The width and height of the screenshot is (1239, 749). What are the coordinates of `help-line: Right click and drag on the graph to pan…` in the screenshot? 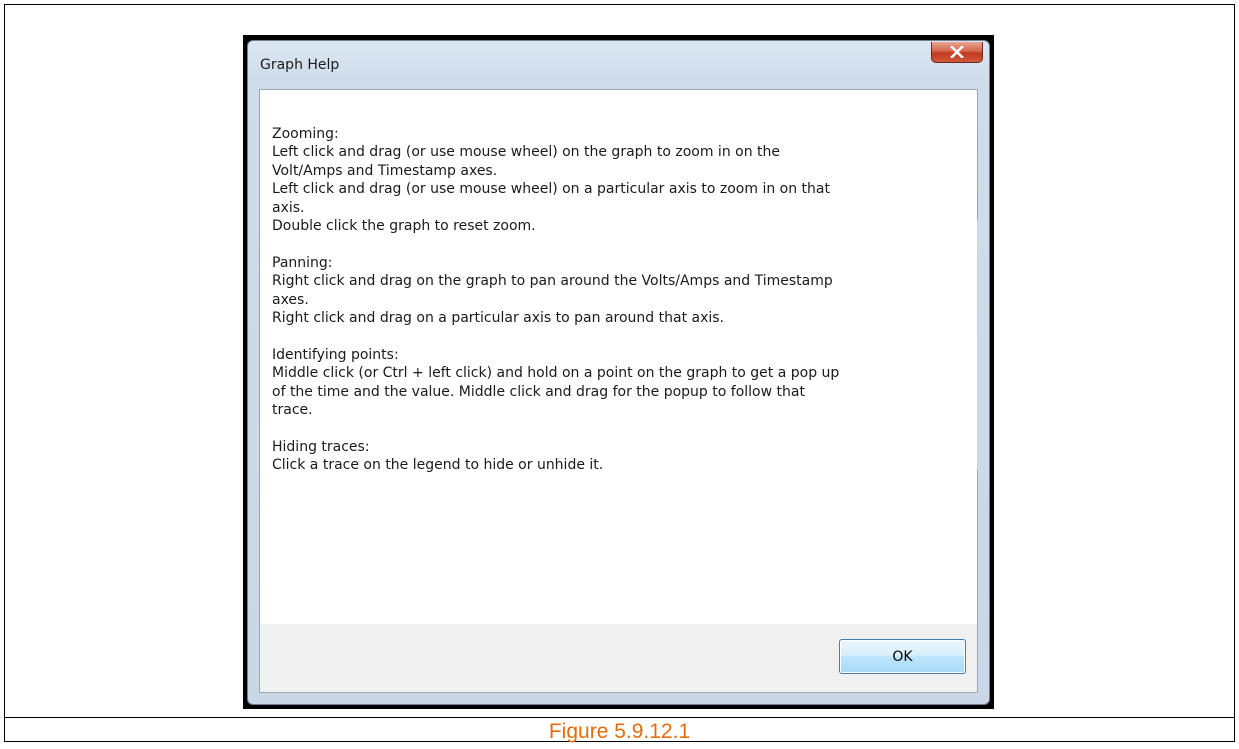 It's located at (552, 281).